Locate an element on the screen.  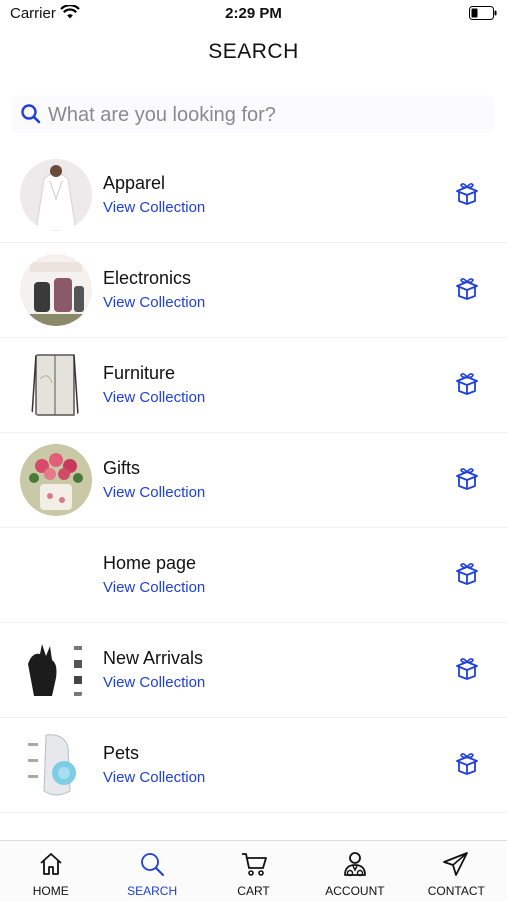
tab-contact: CONTACT is located at coordinates (456, 871).